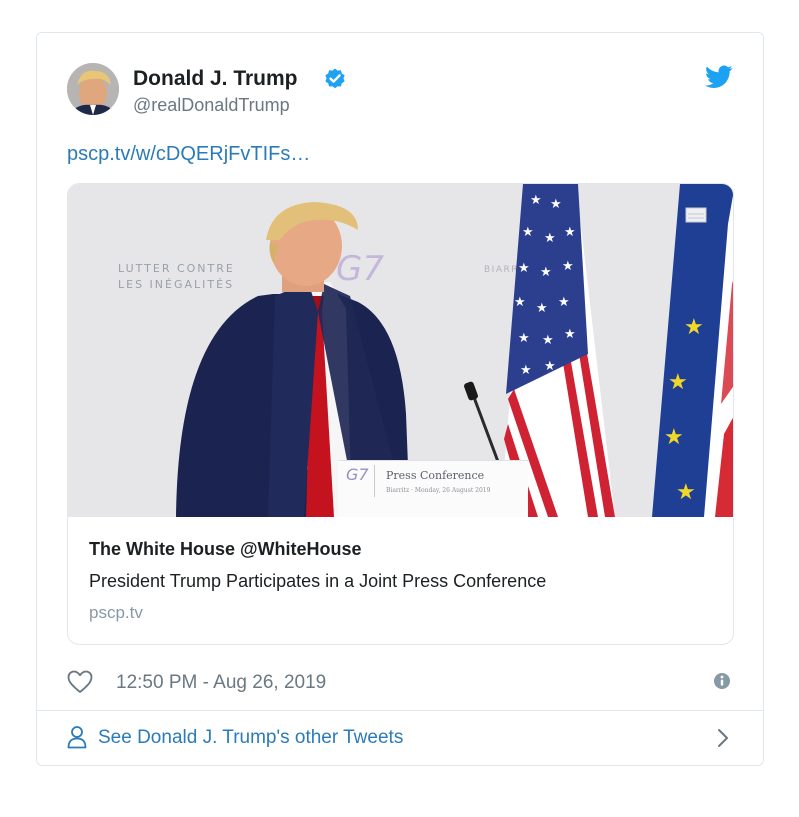  I want to click on card-title: The White House @WhiteHouse, so click(225, 549).